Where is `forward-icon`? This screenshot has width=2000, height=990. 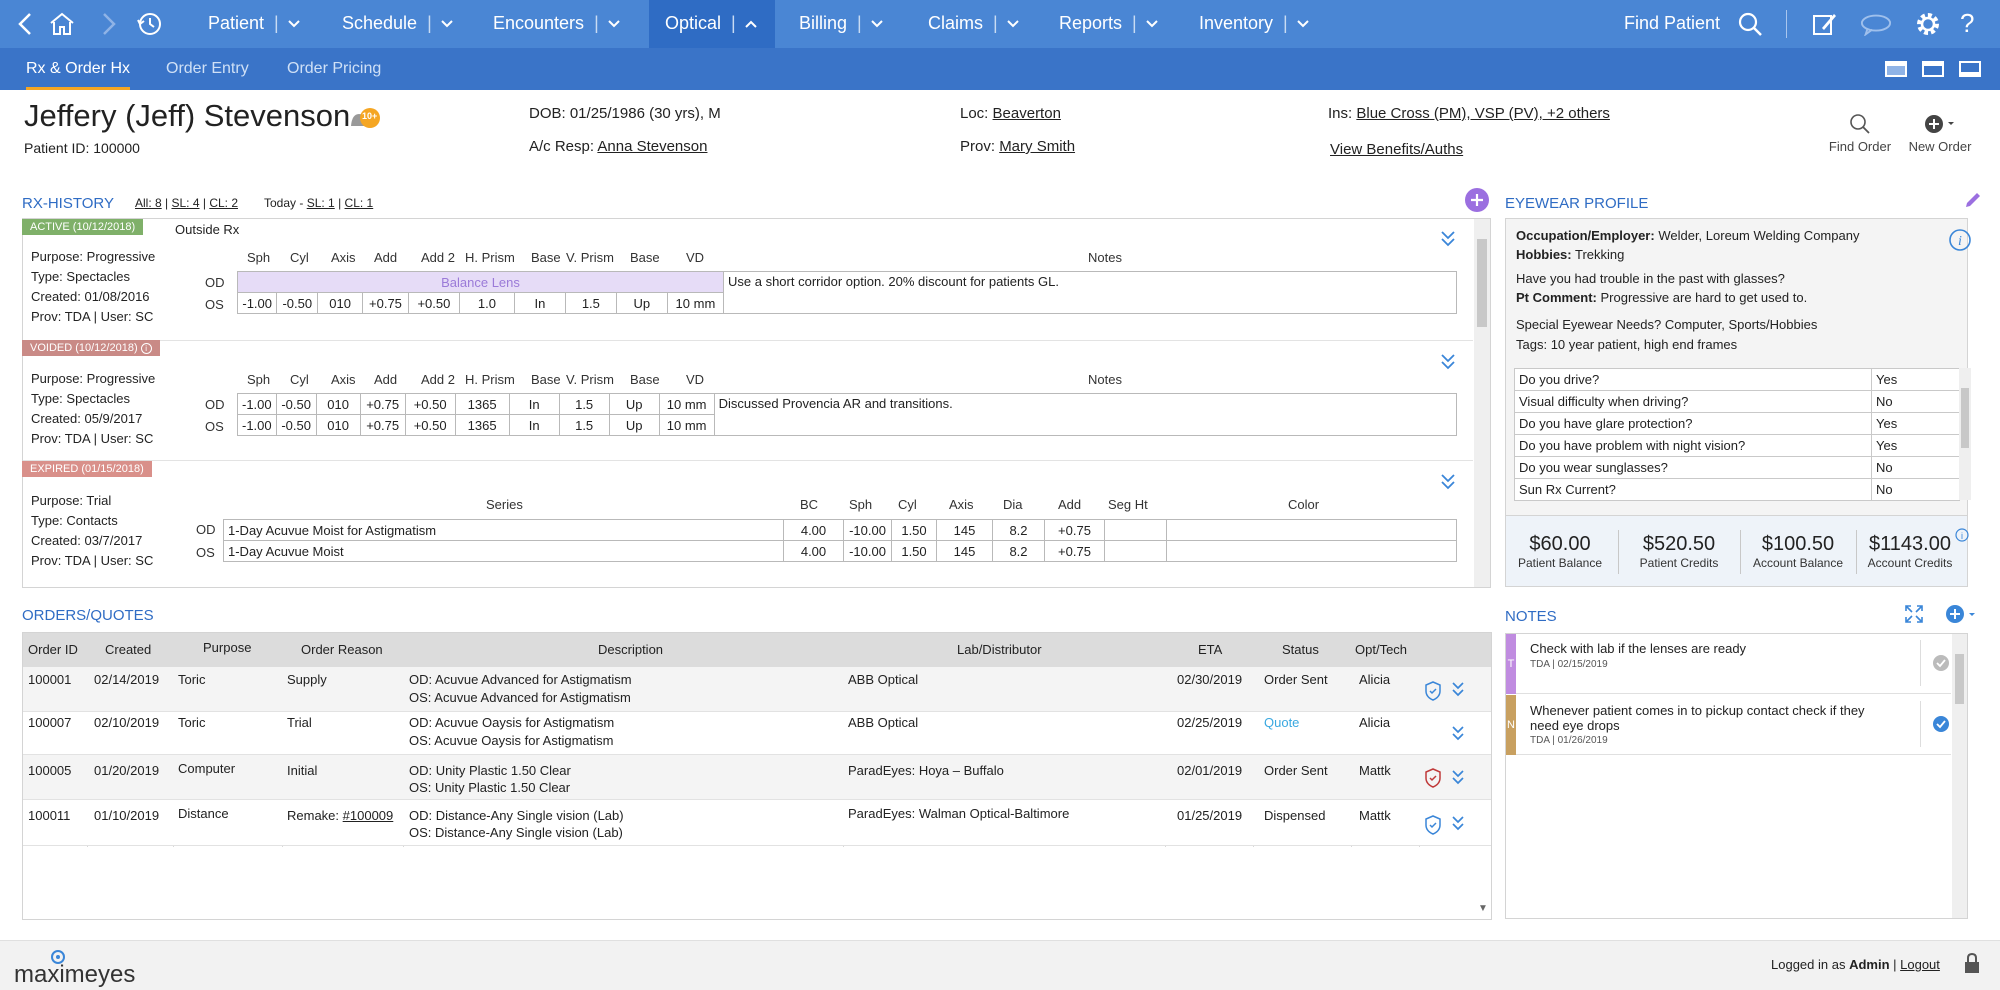 forward-icon is located at coordinates (108, 24).